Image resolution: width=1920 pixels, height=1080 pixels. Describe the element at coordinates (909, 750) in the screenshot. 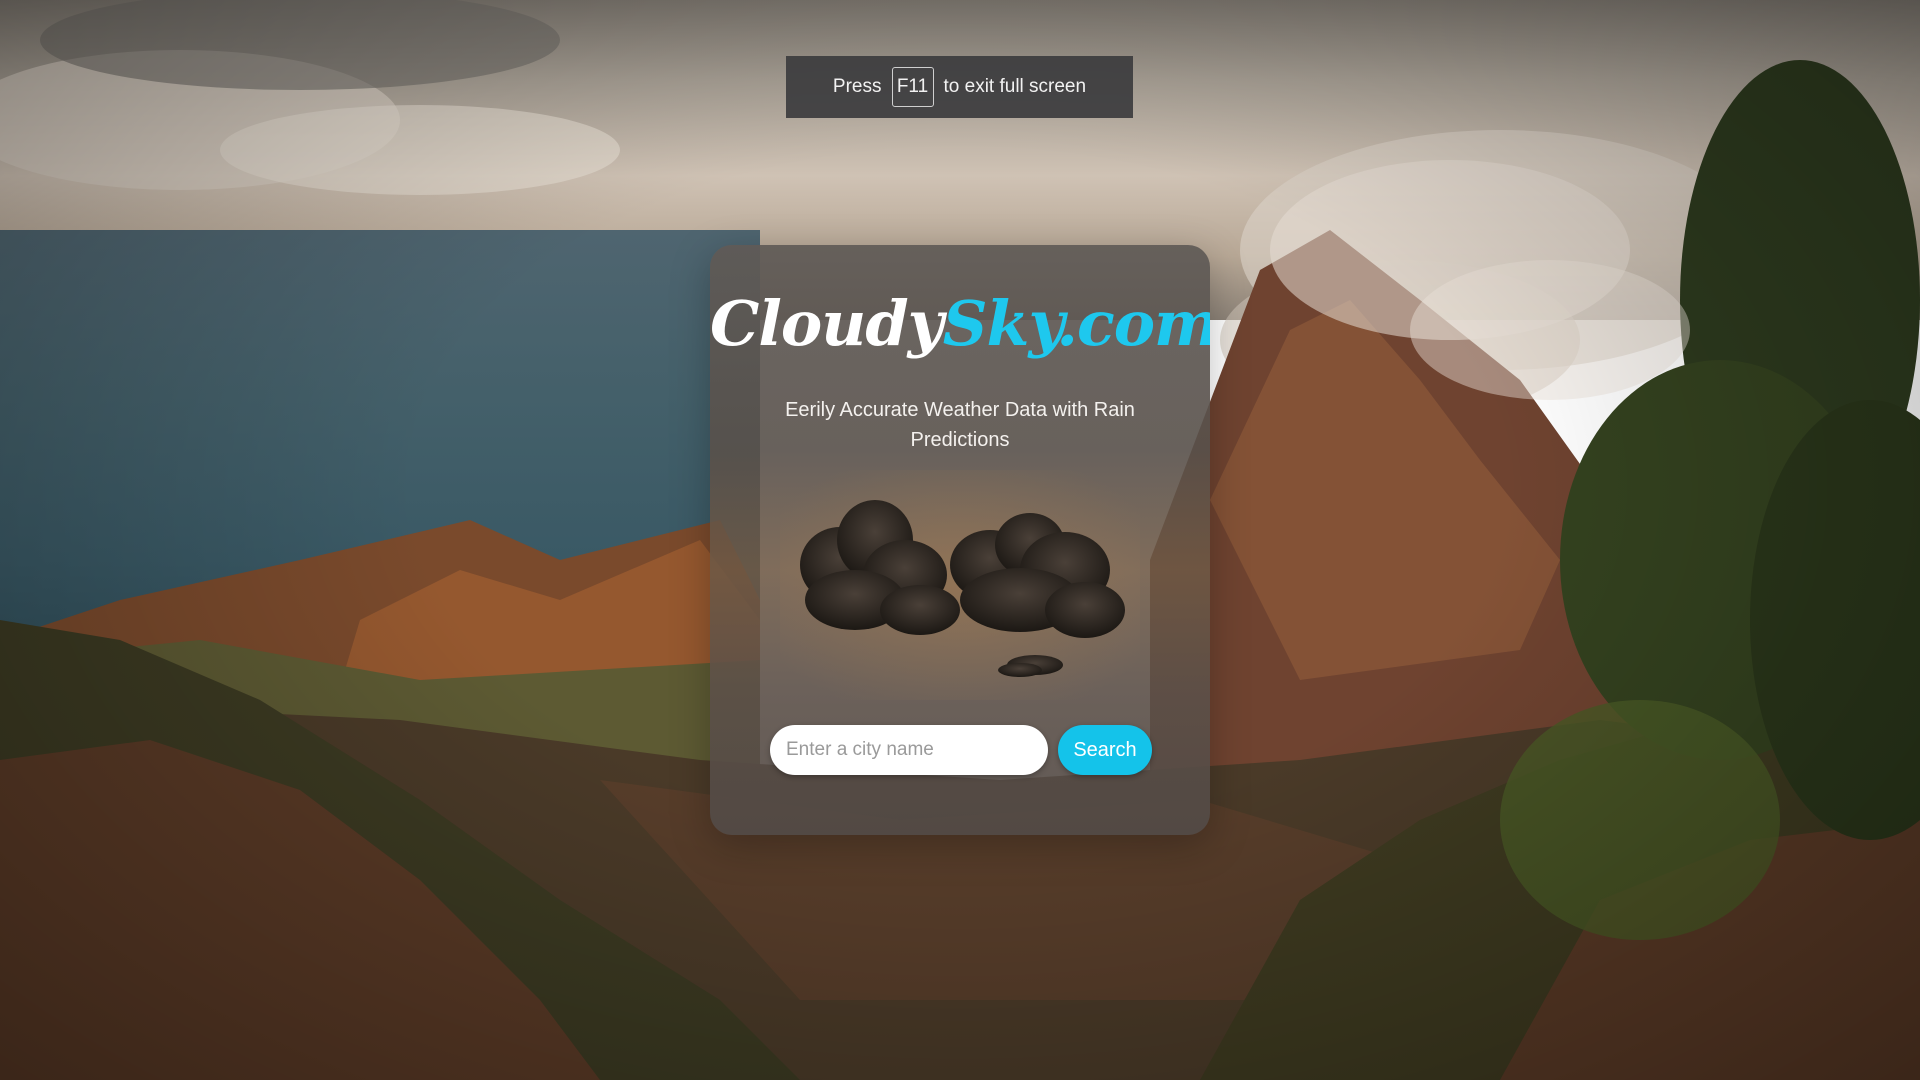

I see `city-search-input` at that location.